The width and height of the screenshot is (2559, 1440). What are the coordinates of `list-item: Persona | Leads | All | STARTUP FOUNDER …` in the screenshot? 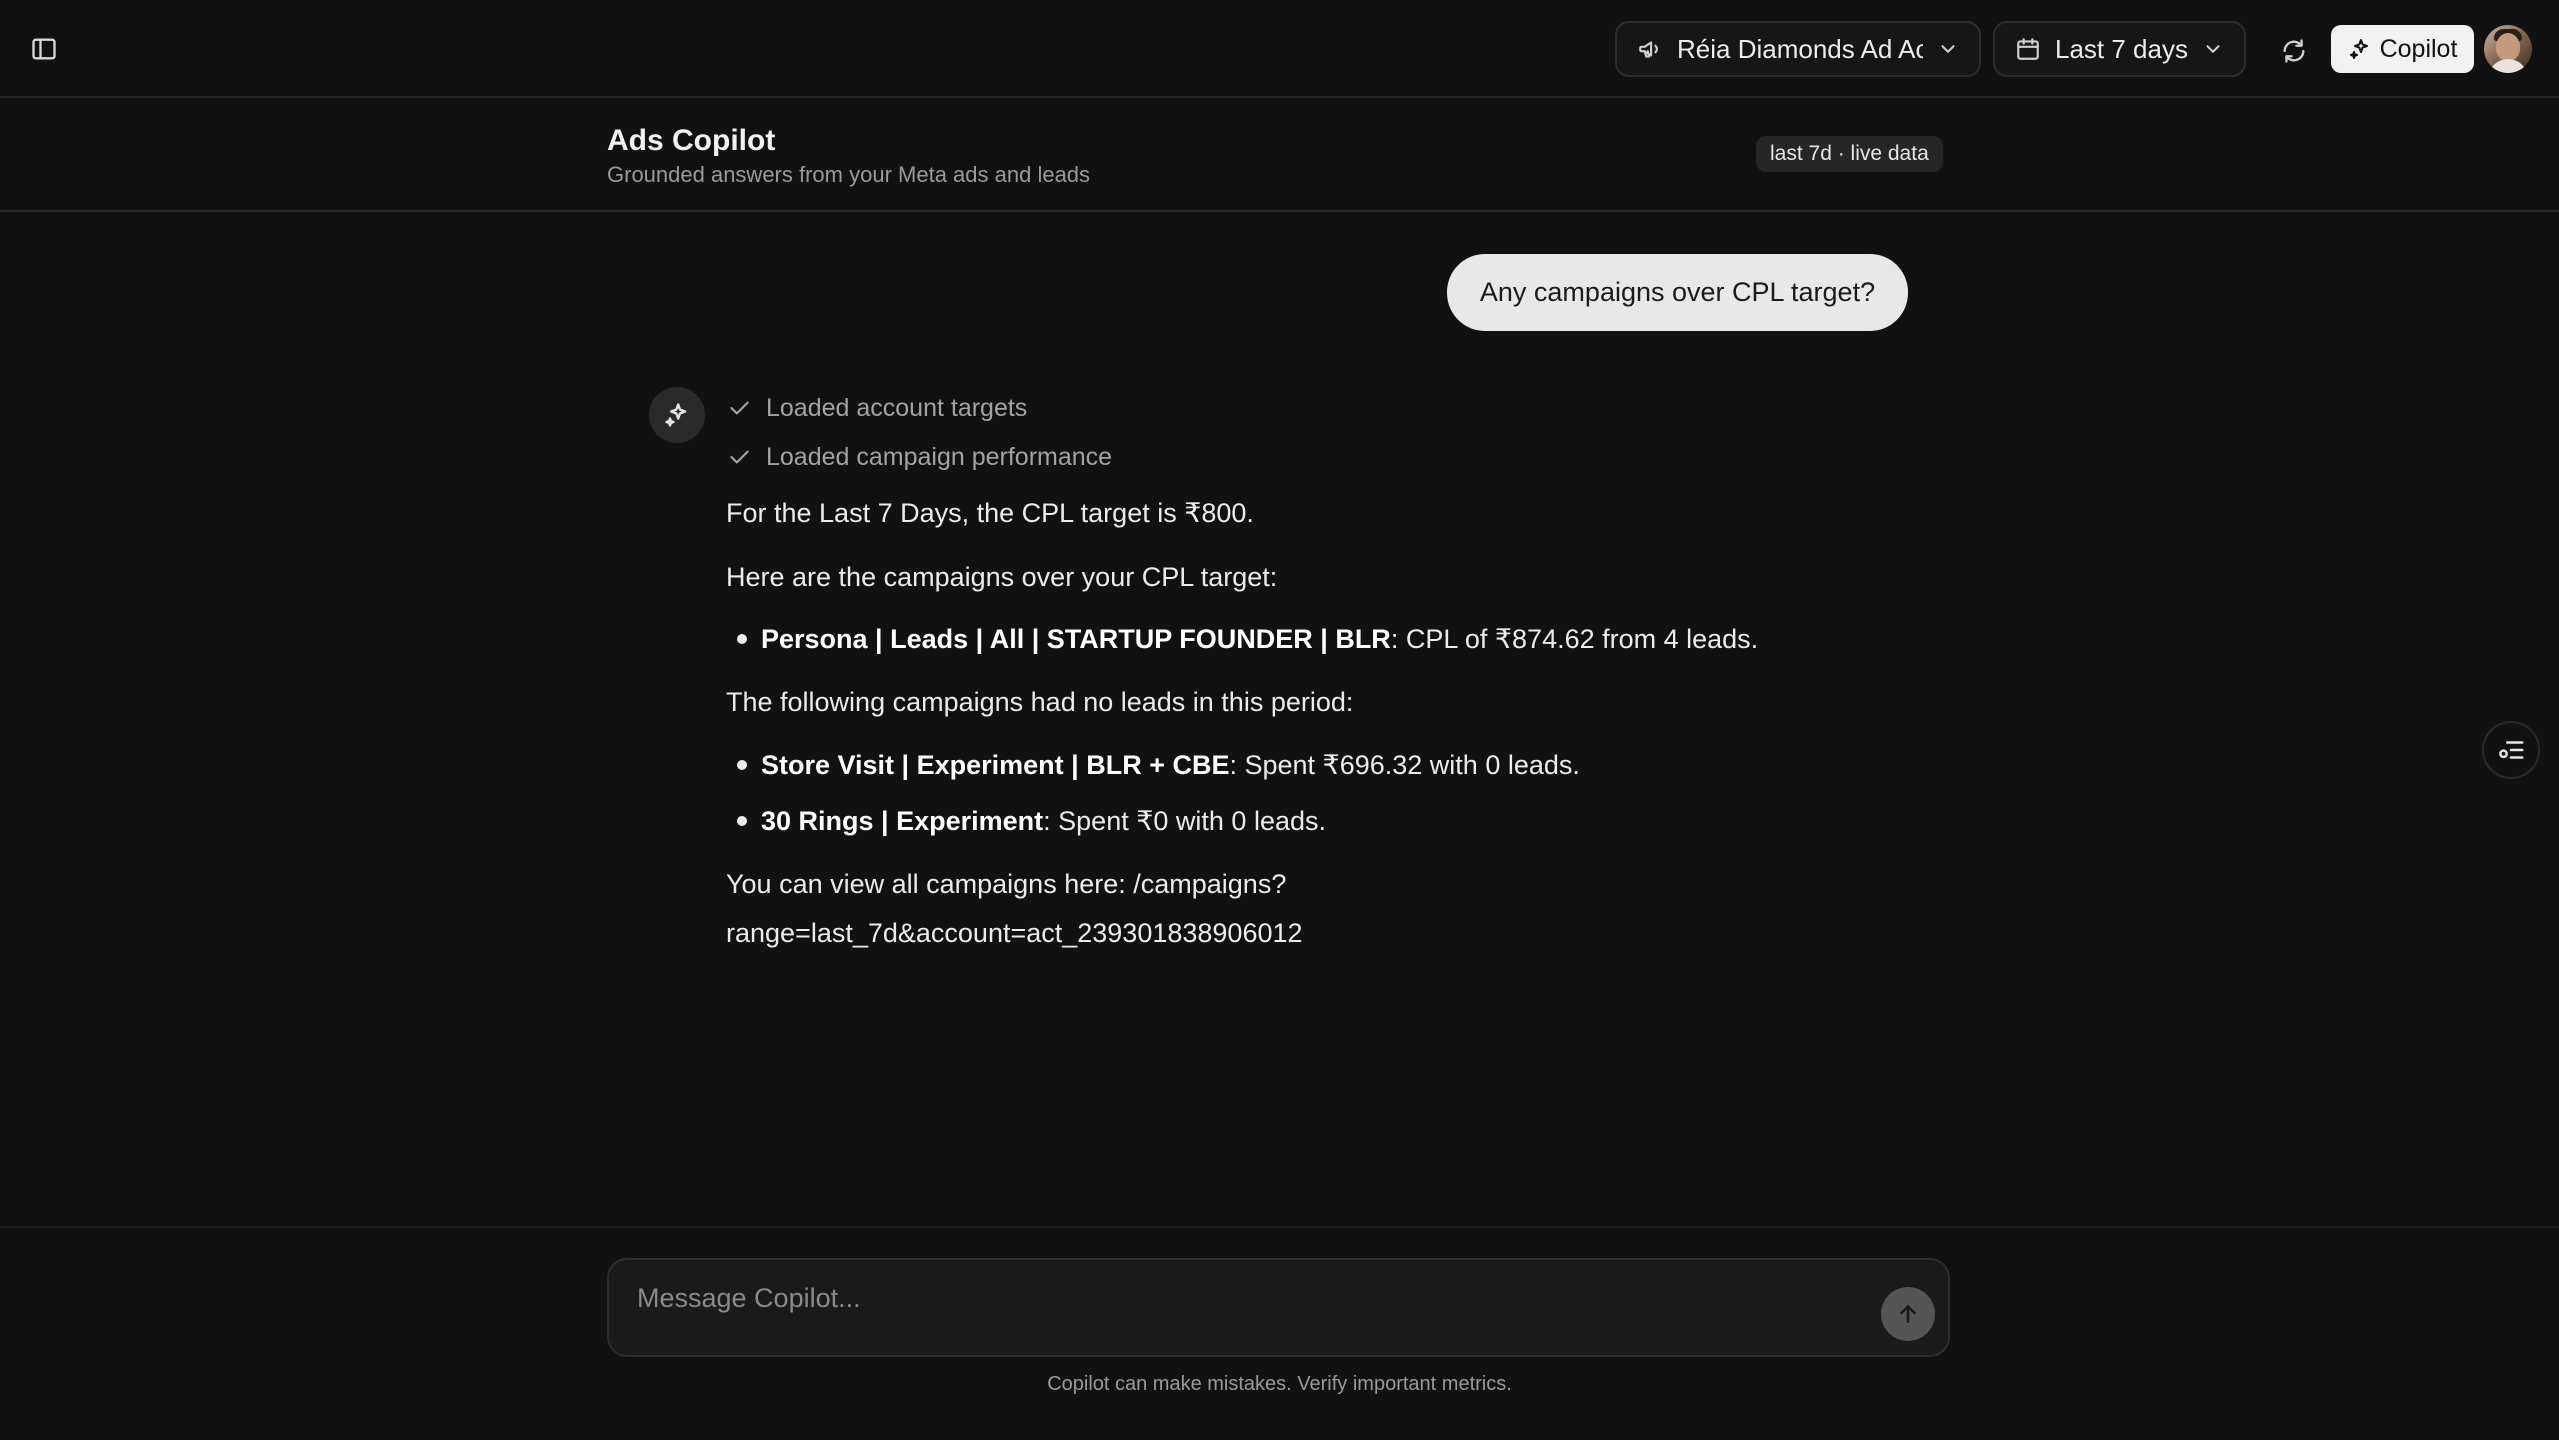 It's located at (1259, 639).